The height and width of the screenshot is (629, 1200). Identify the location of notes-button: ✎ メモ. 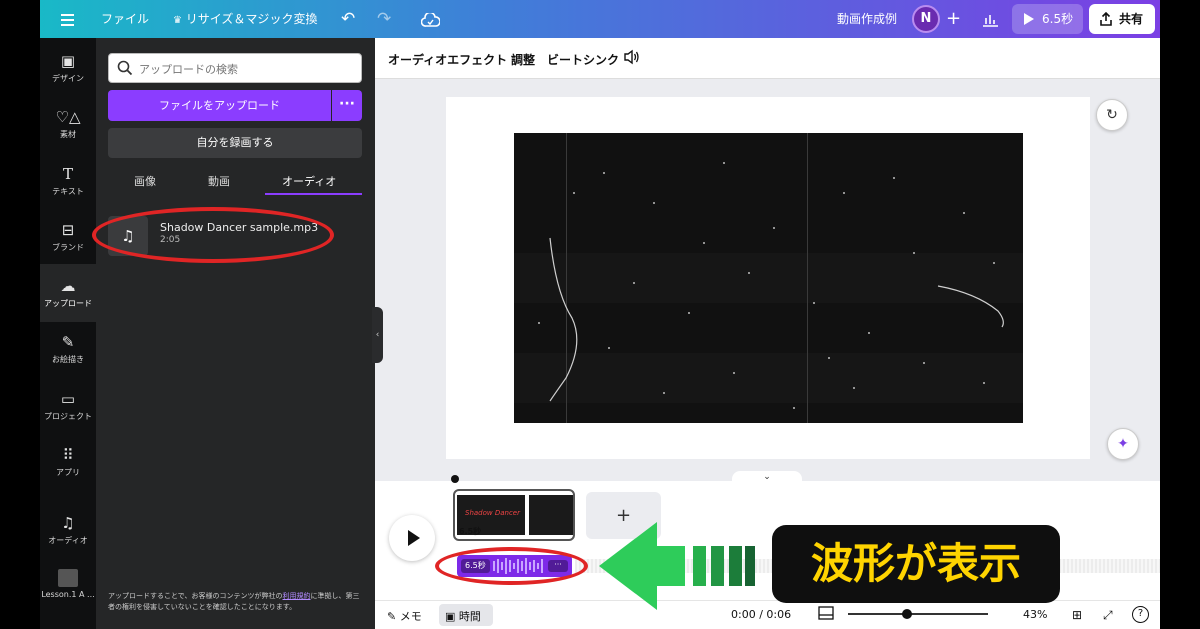
(404, 616).